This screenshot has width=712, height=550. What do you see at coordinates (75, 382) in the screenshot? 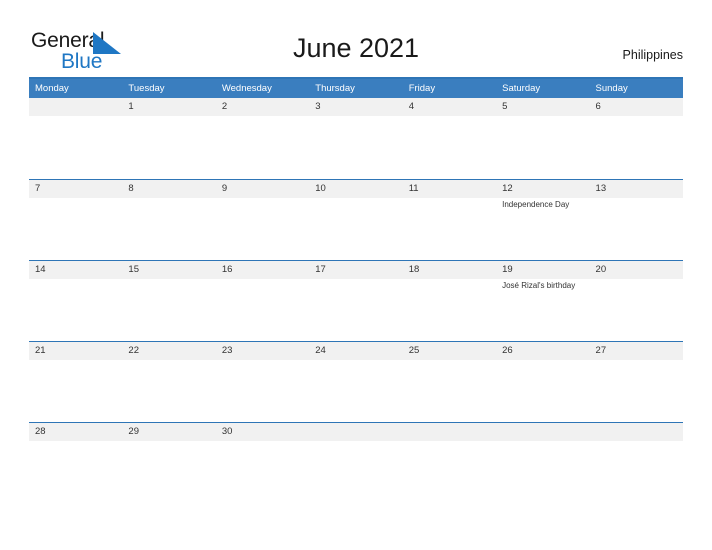
I see `calendar-day-cell-21: 21` at bounding box center [75, 382].